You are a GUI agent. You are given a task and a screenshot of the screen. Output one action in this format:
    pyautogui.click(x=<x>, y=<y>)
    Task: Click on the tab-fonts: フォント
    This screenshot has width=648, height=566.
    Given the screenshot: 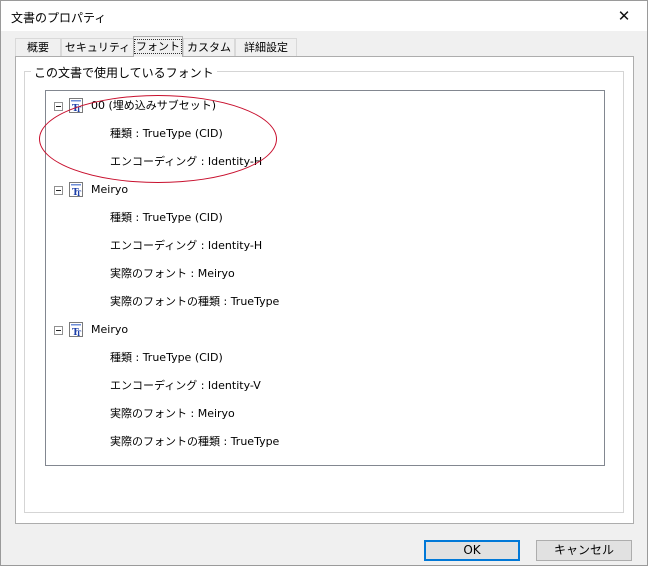 What is the action you would take?
    pyautogui.click(x=158, y=46)
    